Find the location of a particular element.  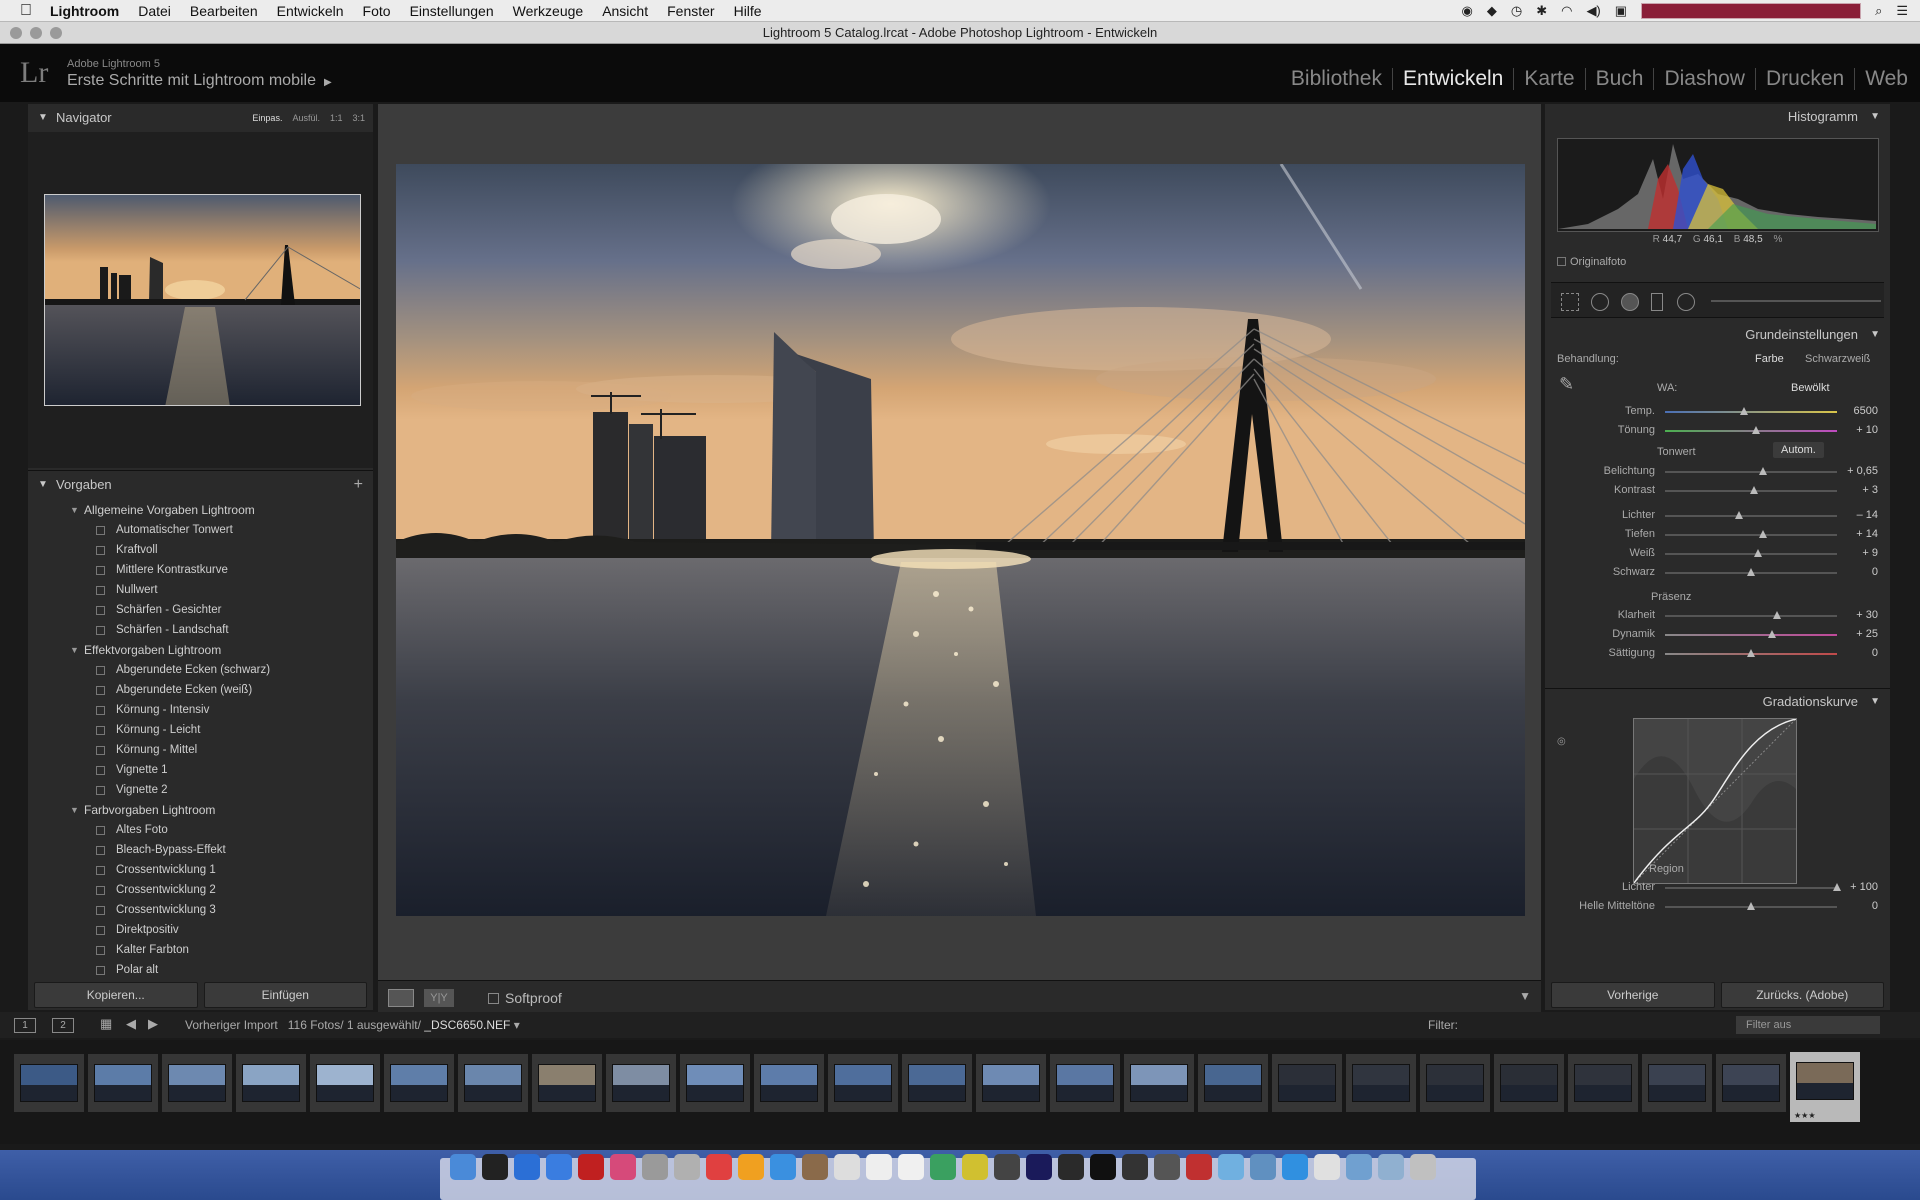

previous-button: Vorherige is located at coordinates (1633, 995).